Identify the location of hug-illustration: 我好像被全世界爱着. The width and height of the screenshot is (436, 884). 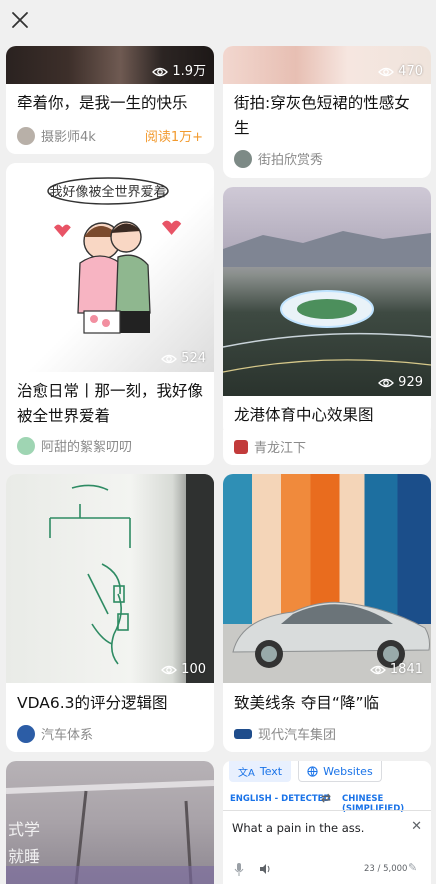
(114, 255).